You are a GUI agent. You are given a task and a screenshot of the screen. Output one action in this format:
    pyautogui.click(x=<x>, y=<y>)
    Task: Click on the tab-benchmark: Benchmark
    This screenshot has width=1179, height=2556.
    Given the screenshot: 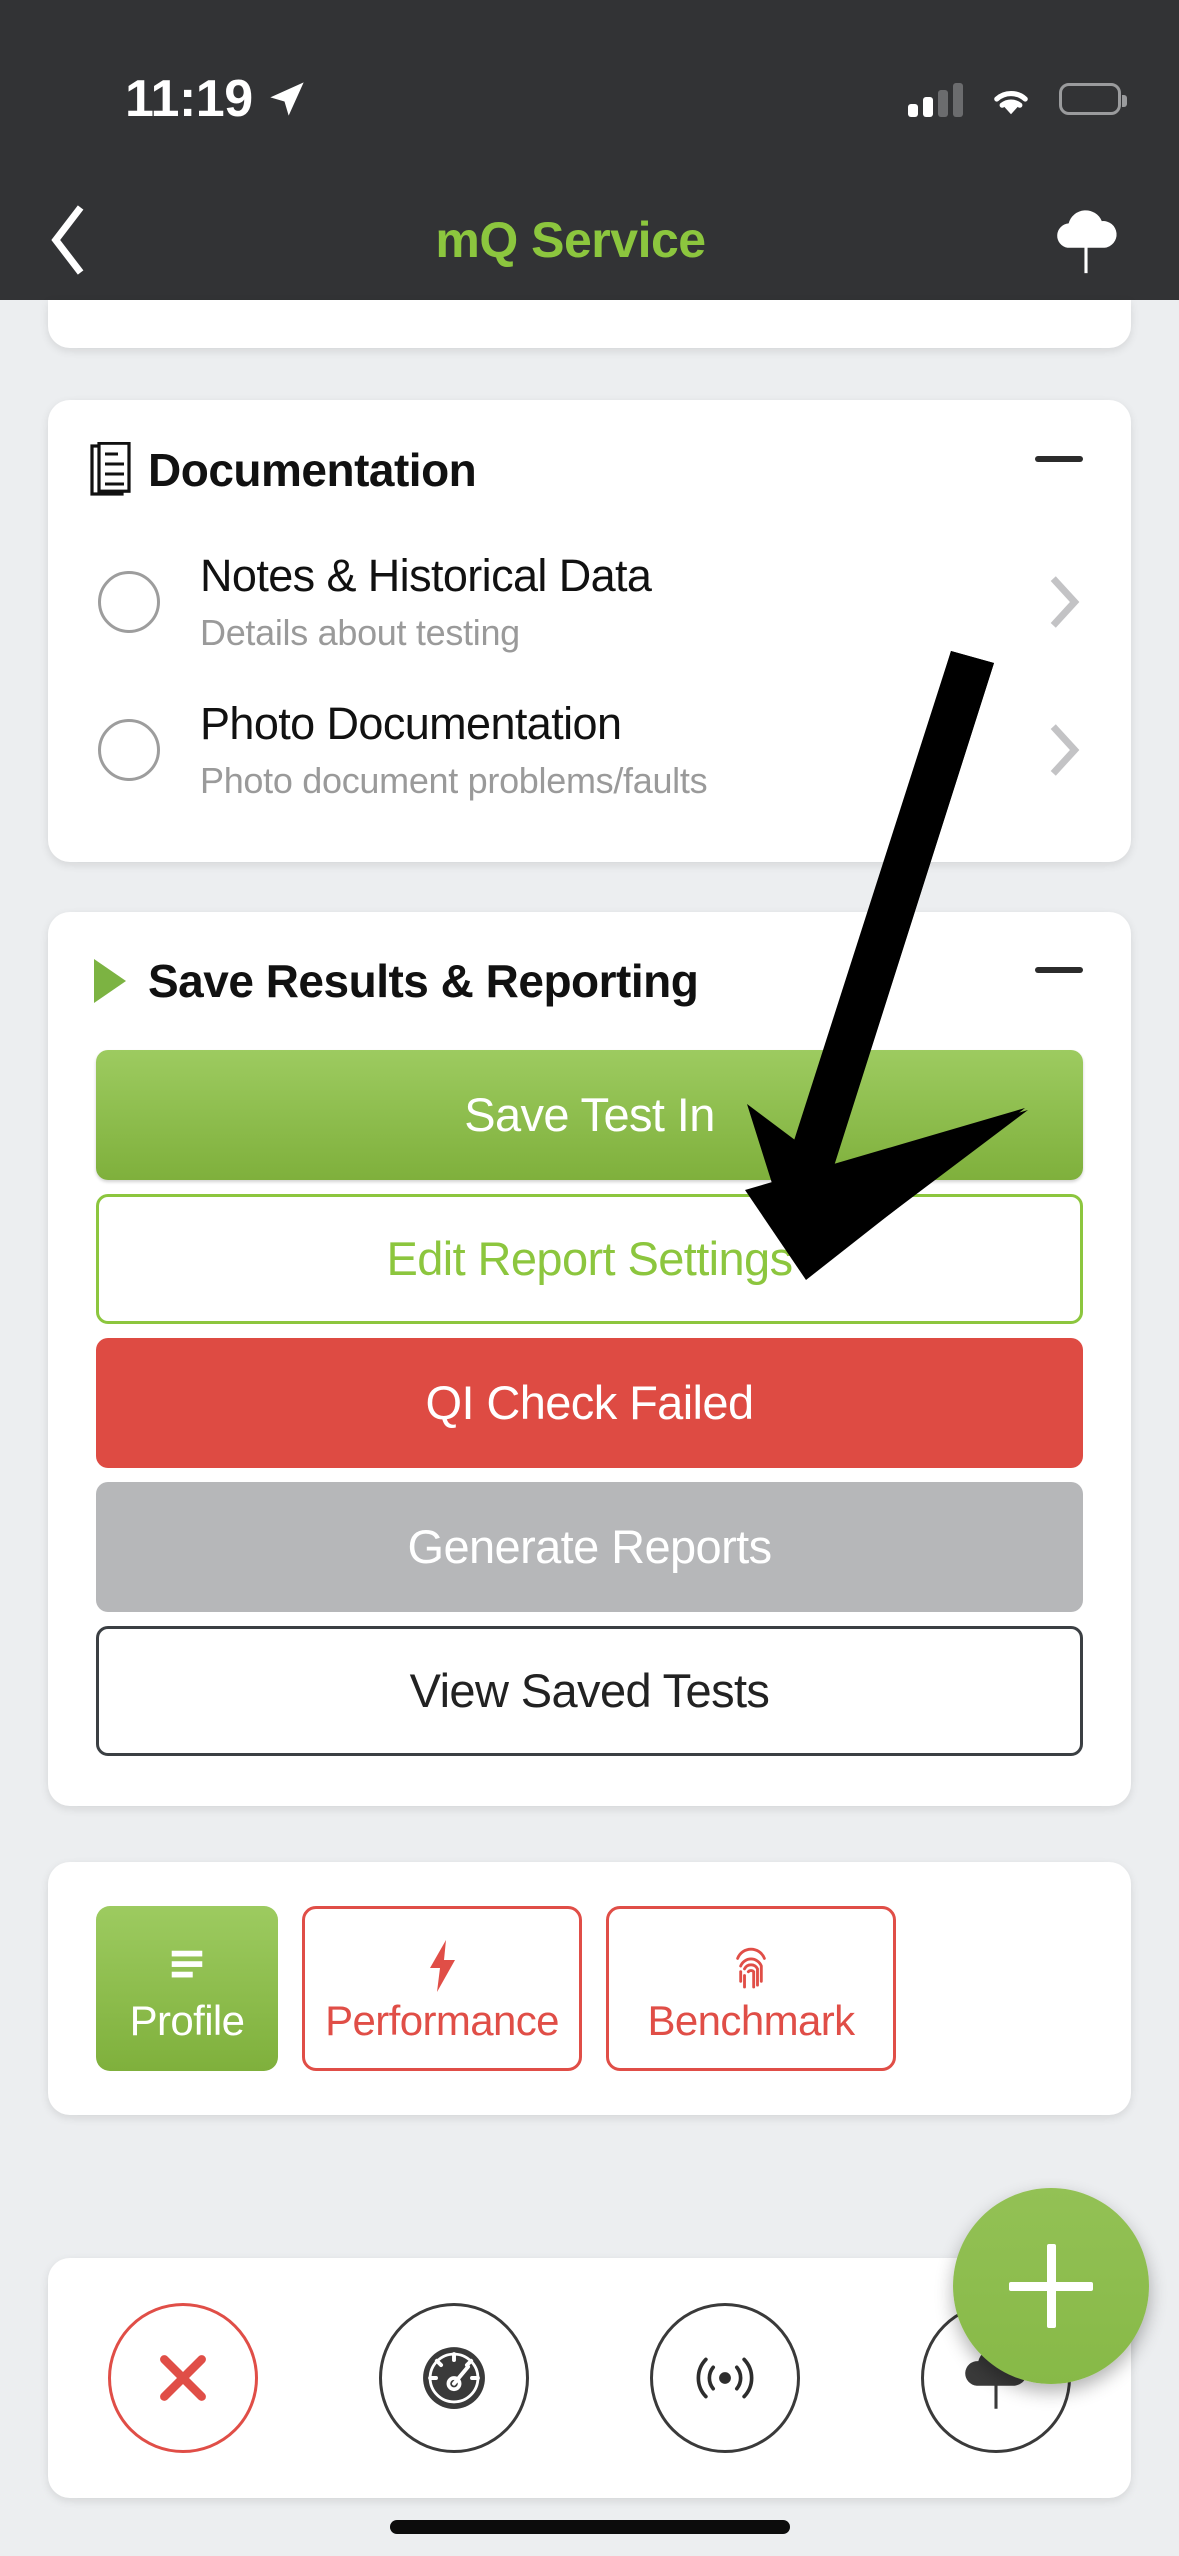 What is the action you would take?
    pyautogui.click(x=751, y=1988)
    